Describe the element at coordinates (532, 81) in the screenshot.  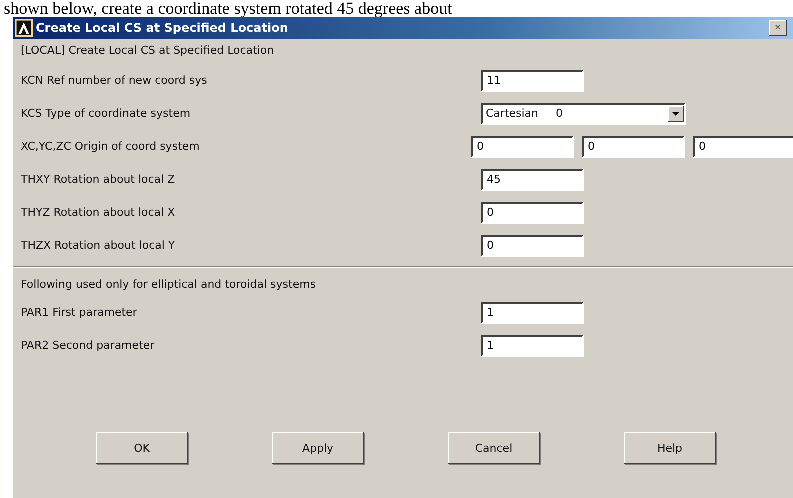
I see `input-field: 11` at that location.